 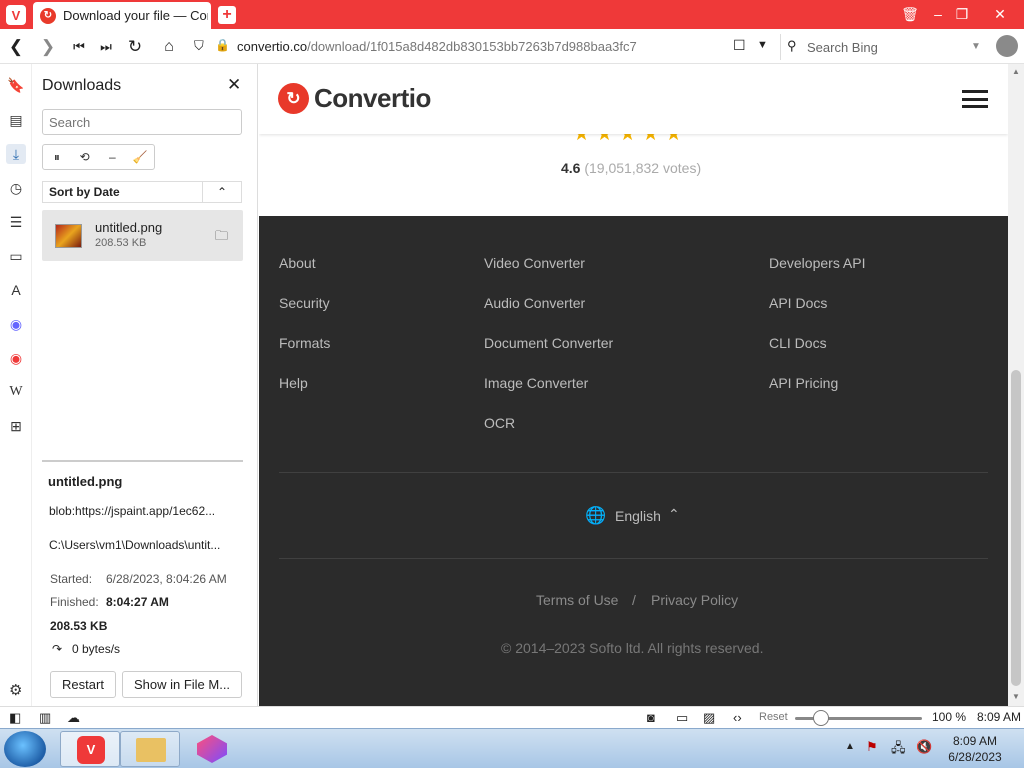 What do you see at coordinates (975, 749) in the screenshot?
I see `taskbar-clock: 8:09 AM 6/28/2023` at bounding box center [975, 749].